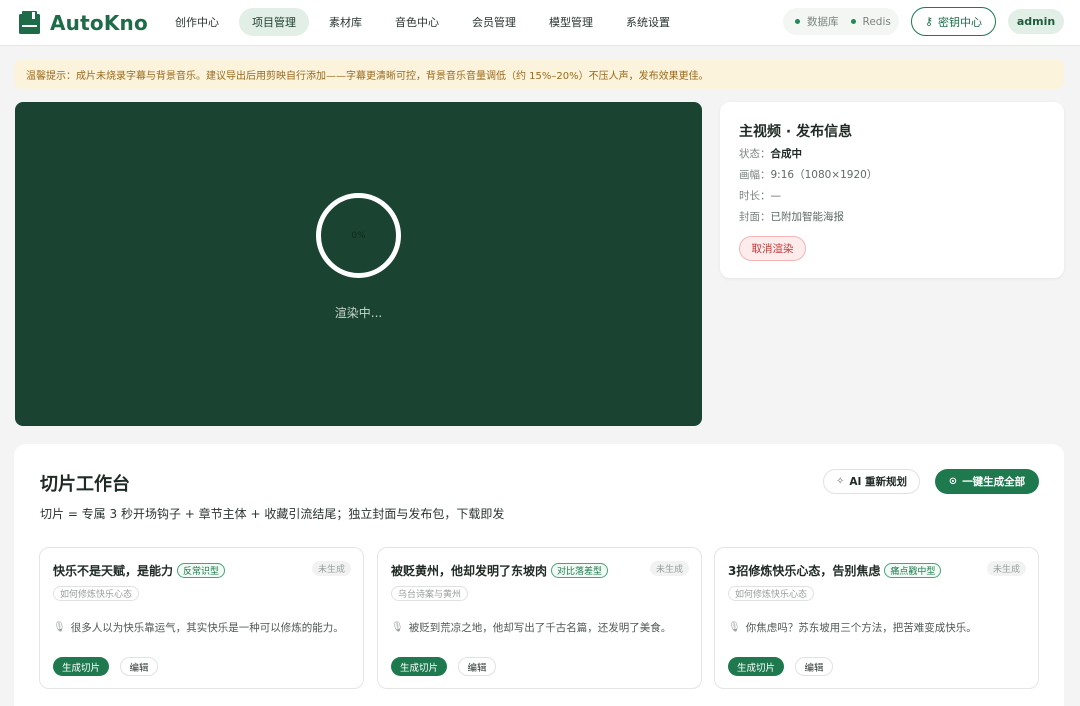 This screenshot has height=706, width=1080. What do you see at coordinates (207, 628) in the screenshot?
I see `hook-quote-text: 很多人以为快乐靠运气，其实快乐是一种可以修炼的能力。` at bounding box center [207, 628].